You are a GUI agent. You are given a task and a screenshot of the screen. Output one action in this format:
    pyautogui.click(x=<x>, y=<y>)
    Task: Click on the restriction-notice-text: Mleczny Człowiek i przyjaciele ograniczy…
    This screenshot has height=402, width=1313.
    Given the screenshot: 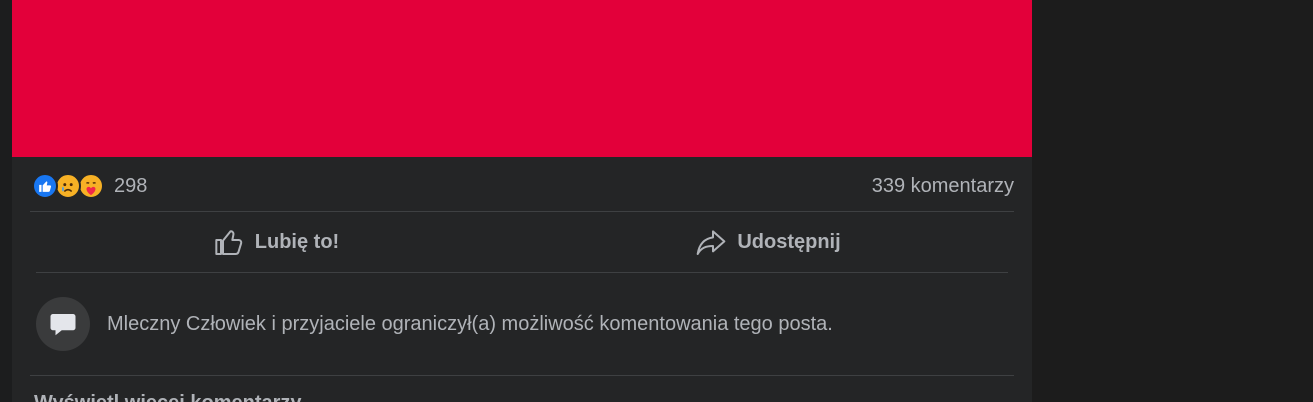 What is the action you would take?
    pyautogui.click(x=470, y=323)
    